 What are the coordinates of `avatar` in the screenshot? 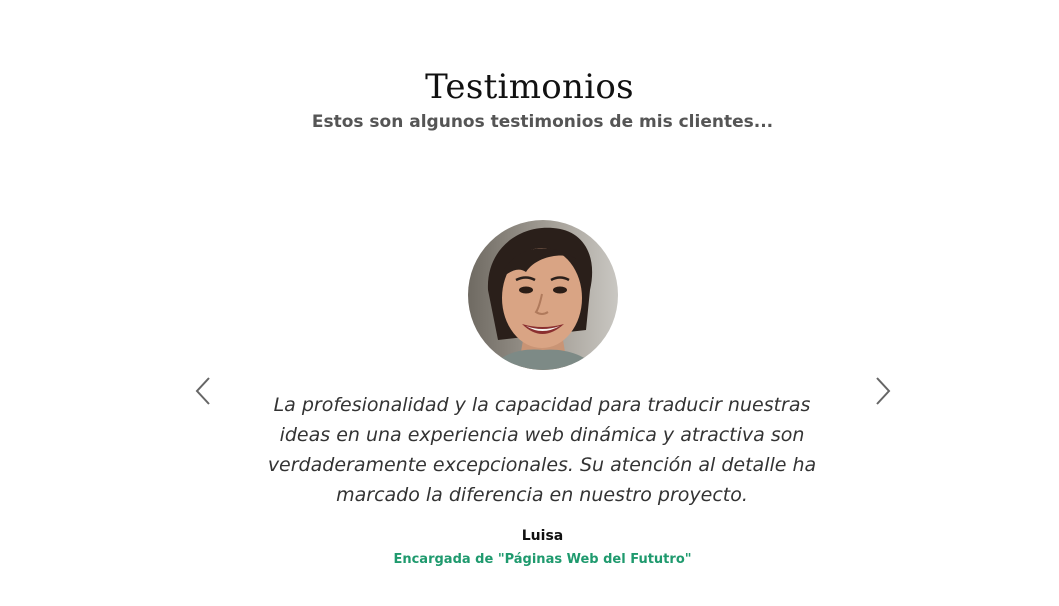 It's located at (543, 295).